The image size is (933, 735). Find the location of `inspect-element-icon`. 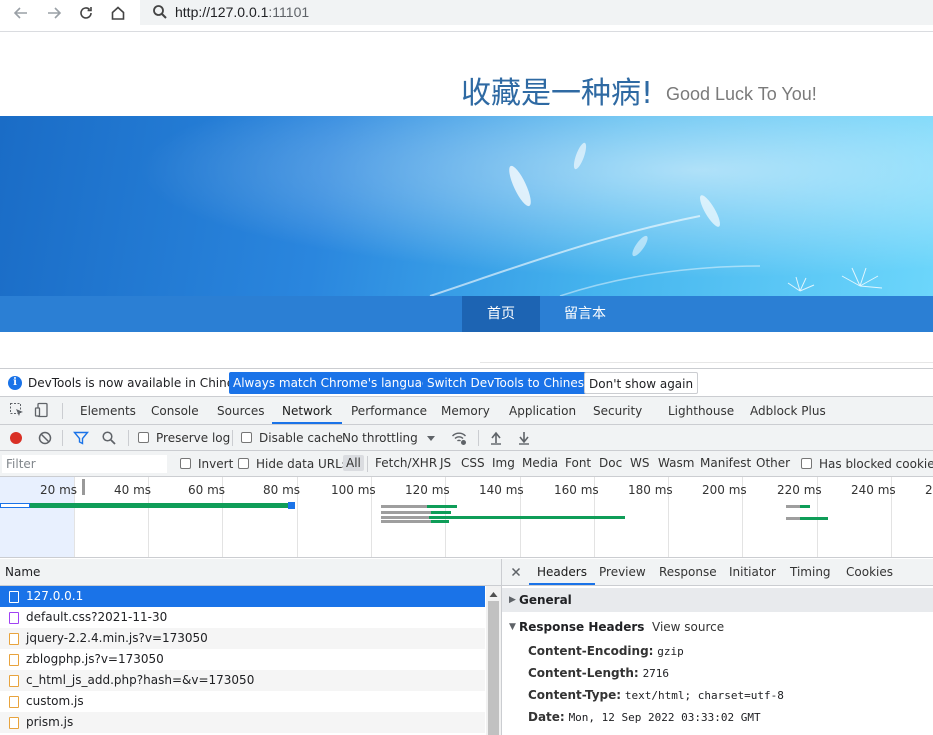

inspect-element-icon is located at coordinates (17, 410).